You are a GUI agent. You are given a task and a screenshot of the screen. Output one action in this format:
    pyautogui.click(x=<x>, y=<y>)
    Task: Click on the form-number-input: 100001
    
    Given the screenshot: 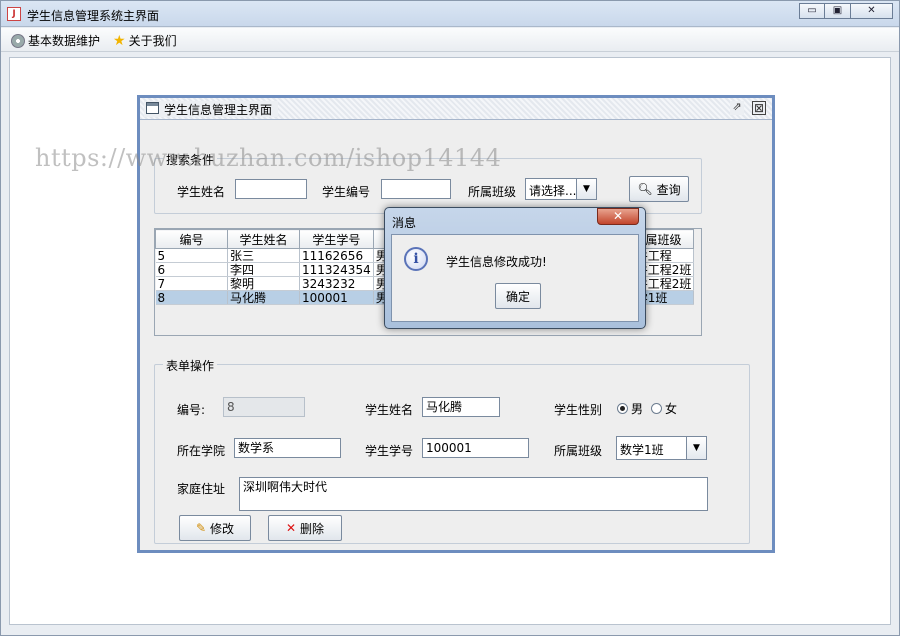 What is the action you would take?
    pyautogui.click(x=475, y=448)
    